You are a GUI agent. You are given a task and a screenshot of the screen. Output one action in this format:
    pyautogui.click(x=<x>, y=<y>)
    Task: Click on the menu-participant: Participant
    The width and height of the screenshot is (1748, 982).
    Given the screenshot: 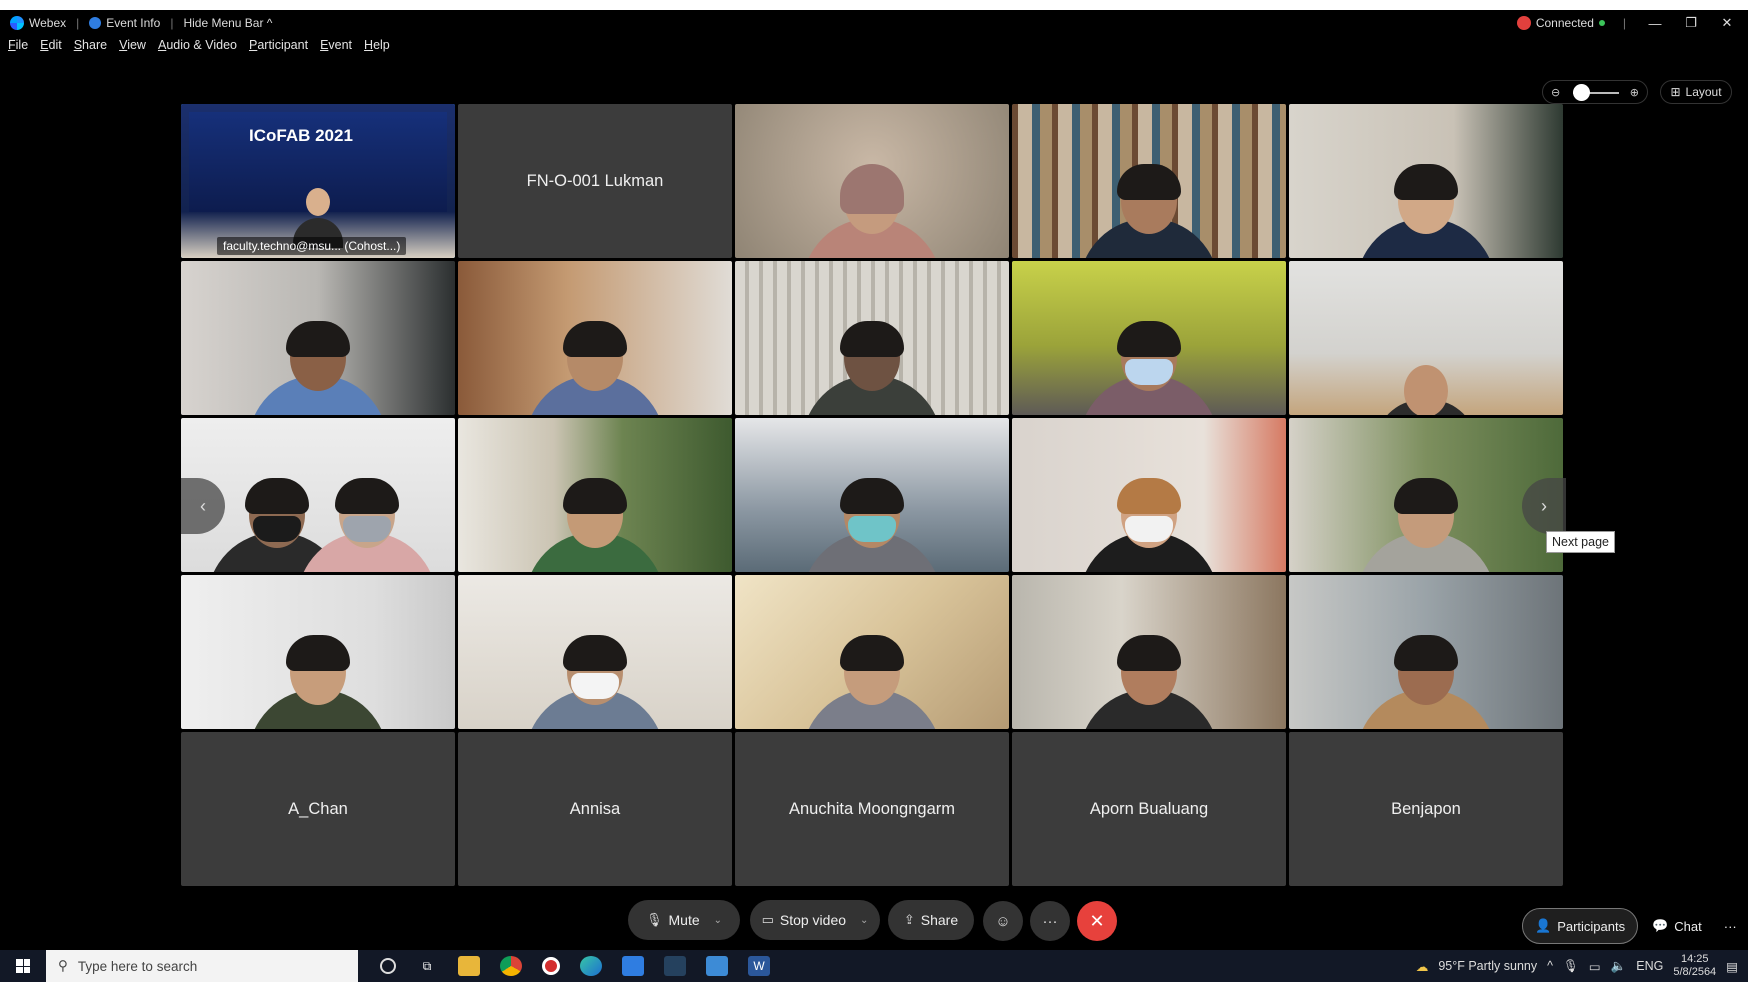 What is the action you would take?
    pyautogui.click(x=278, y=48)
    